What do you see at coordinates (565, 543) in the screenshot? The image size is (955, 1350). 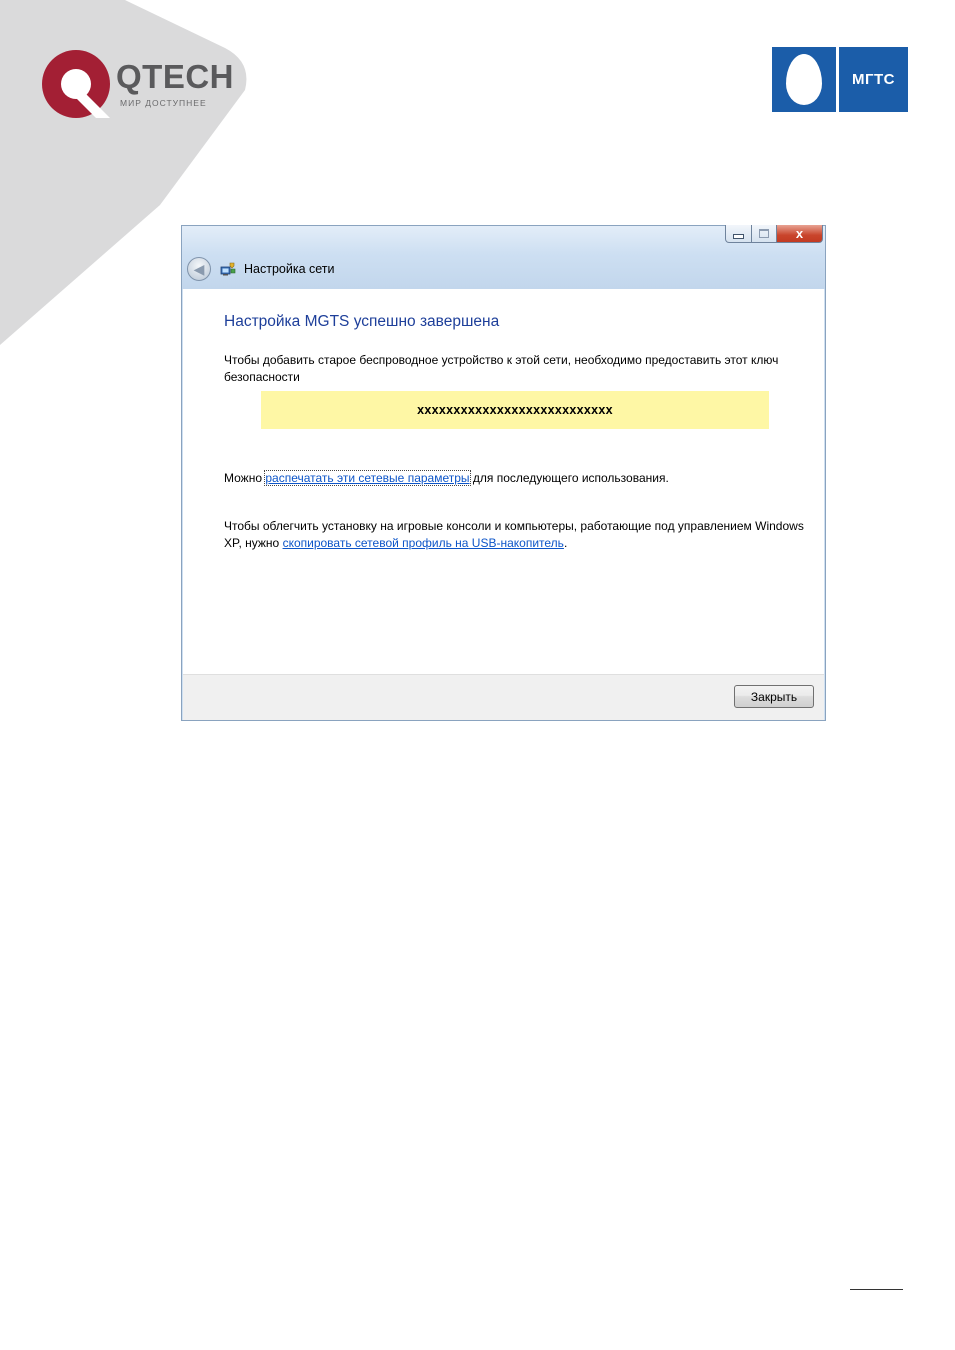 I see `usb-suffix-text: .` at bounding box center [565, 543].